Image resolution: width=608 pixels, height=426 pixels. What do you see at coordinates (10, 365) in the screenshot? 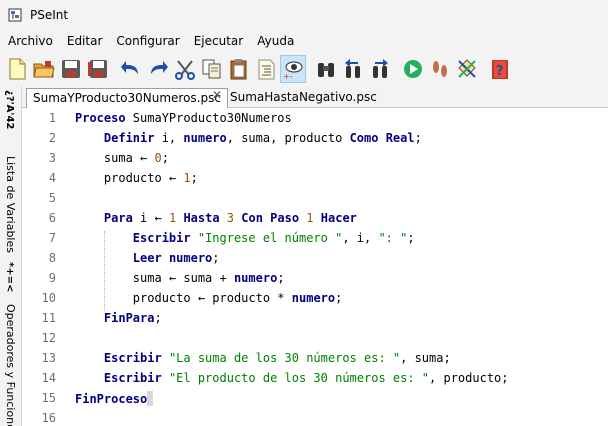
I see `tab-operators-functions: Operadores y Funciones` at bounding box center [10, 365].